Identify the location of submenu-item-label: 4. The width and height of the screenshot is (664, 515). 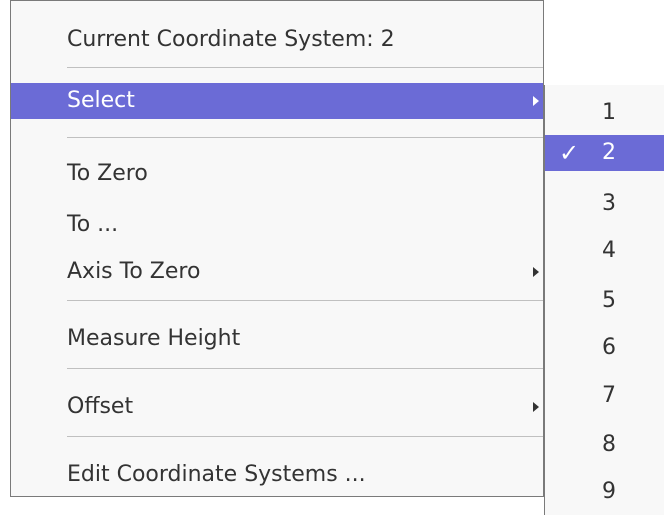
(609, 250).